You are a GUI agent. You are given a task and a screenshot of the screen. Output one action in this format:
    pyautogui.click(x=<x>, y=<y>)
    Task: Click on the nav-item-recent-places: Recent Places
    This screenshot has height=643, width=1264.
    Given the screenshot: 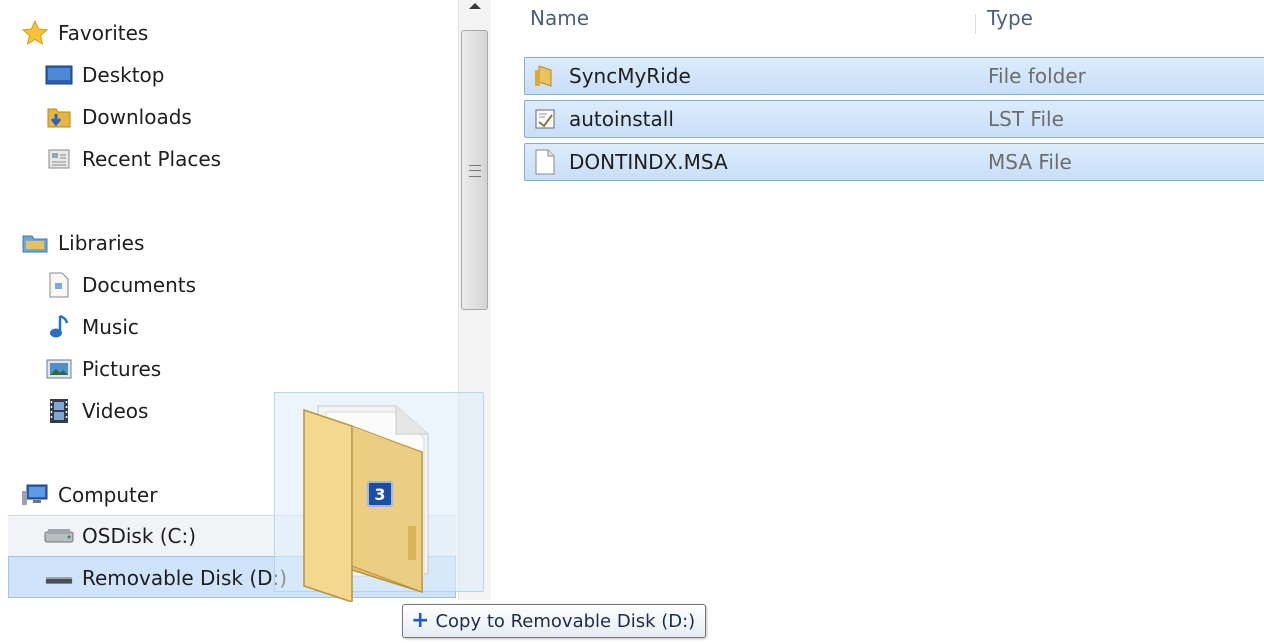 What is the action you would take?
    pyautogui.click(x=132, y=159)
    